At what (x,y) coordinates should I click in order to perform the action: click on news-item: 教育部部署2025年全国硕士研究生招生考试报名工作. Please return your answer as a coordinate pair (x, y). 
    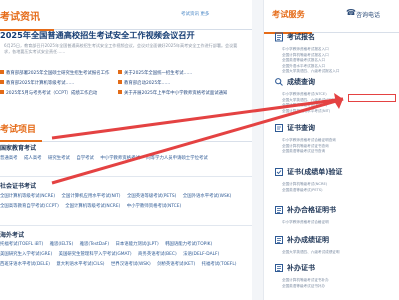
    Looking at the image, I should click on (54, 74).